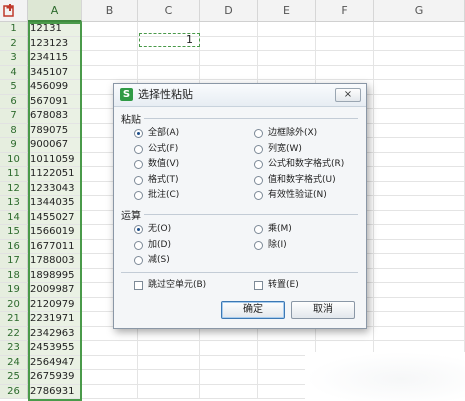  What do you see at coordinates (110, 11) in the screenshot?
I see `column-header-b: B` at bounding box center [110, 11].